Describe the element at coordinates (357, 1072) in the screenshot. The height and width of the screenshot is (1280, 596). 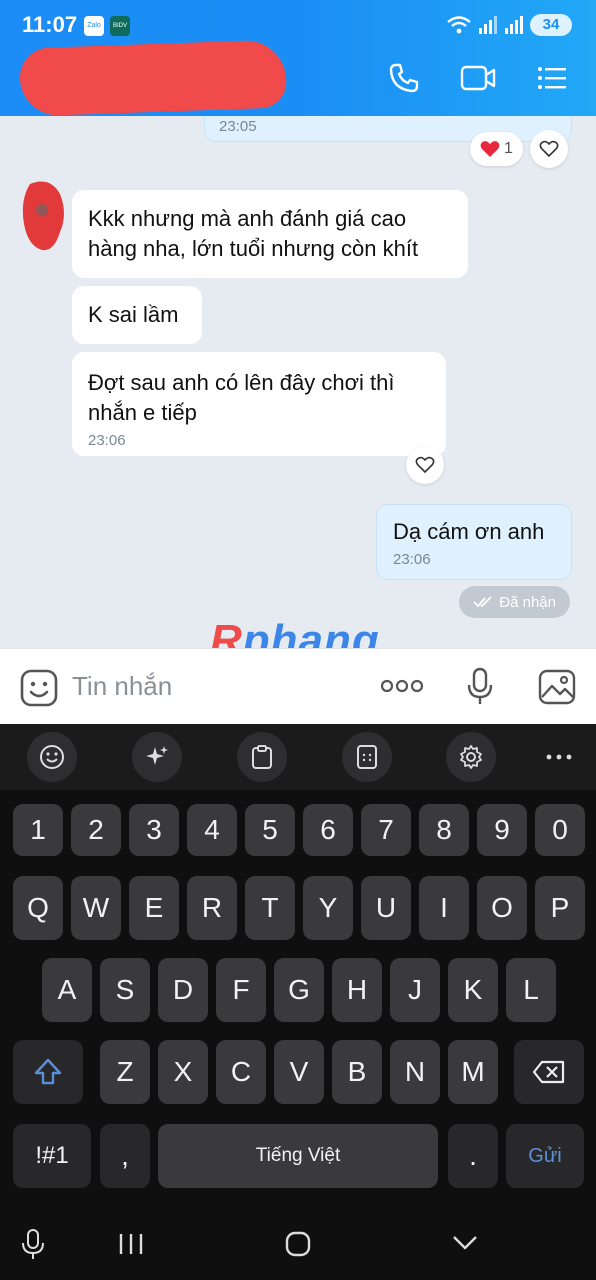
I see `key-b: B` at that location.